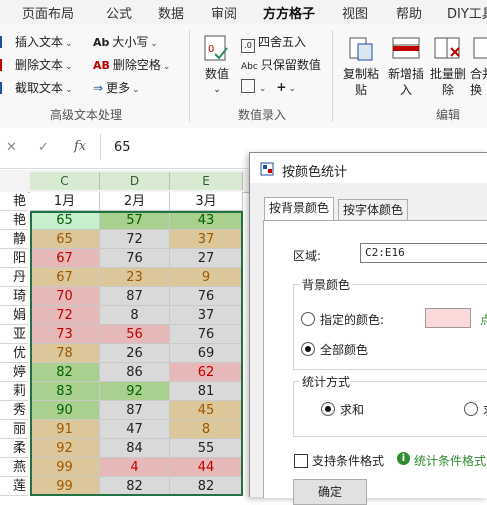  Describe the element at coordinates (206, 181) in the screenshot. I see `column-header-e: E` at that location.